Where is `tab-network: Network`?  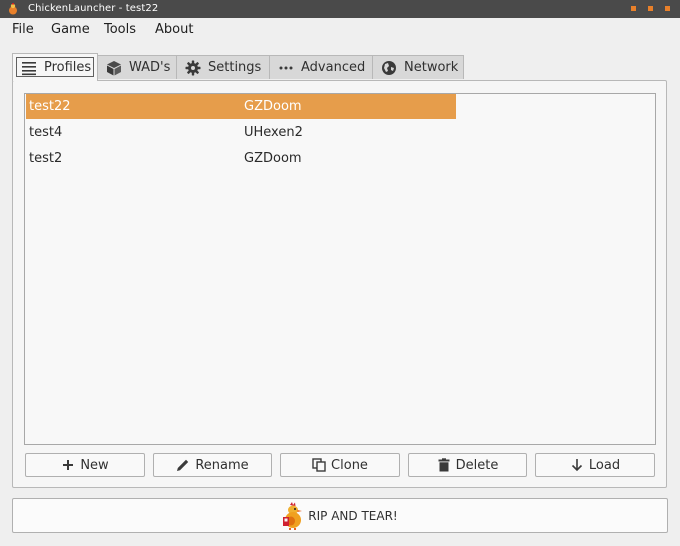 tab-network: Network is located at coordinates (418, 67).